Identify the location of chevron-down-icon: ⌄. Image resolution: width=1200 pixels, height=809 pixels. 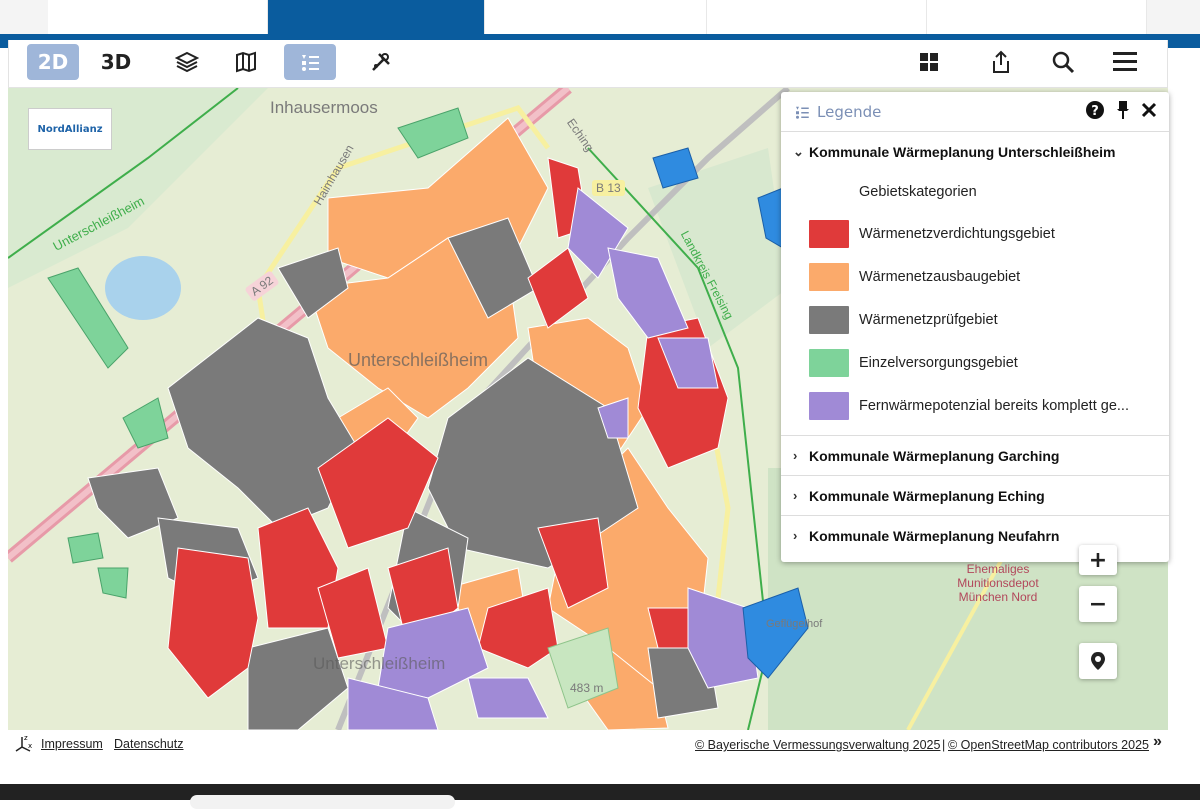
(798, 151).